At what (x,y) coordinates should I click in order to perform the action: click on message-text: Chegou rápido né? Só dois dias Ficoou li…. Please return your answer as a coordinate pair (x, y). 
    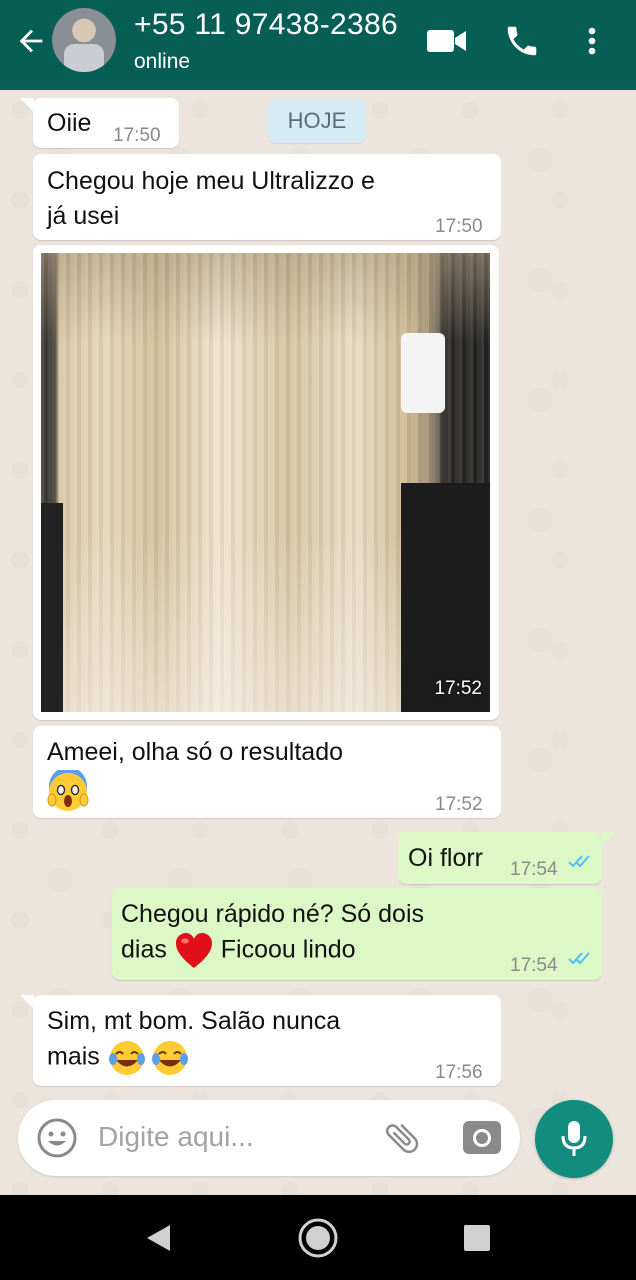
    Looking at the image, I should click on (272, 933).